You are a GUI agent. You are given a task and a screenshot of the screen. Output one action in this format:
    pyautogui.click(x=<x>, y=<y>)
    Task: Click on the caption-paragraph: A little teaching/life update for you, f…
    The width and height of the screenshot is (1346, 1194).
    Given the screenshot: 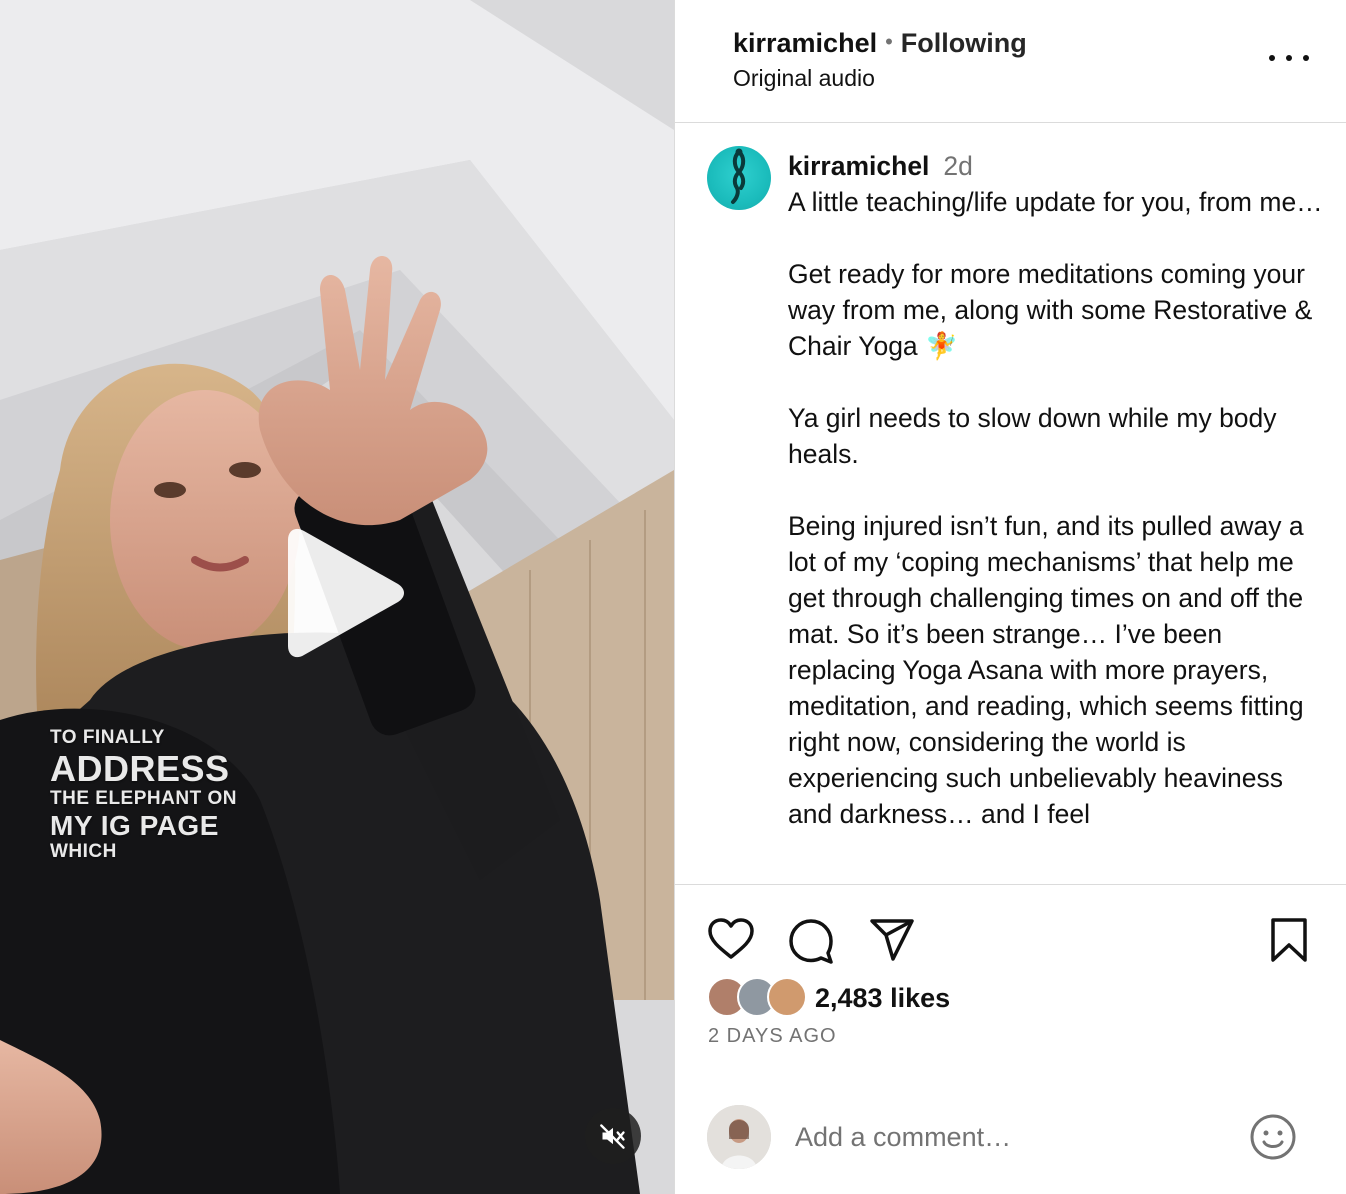 What is the action you would take?
    pyautogui.click(x=1055, y=202)
    